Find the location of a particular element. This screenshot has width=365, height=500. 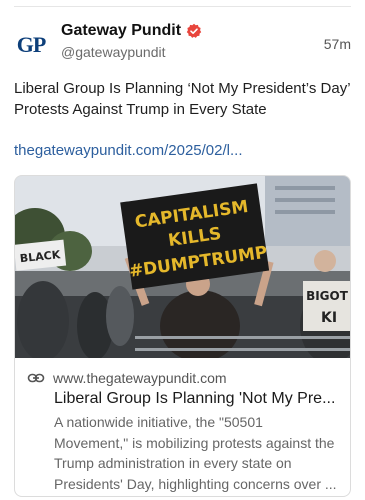

avatar: GP is located at coordinates (31, 45).